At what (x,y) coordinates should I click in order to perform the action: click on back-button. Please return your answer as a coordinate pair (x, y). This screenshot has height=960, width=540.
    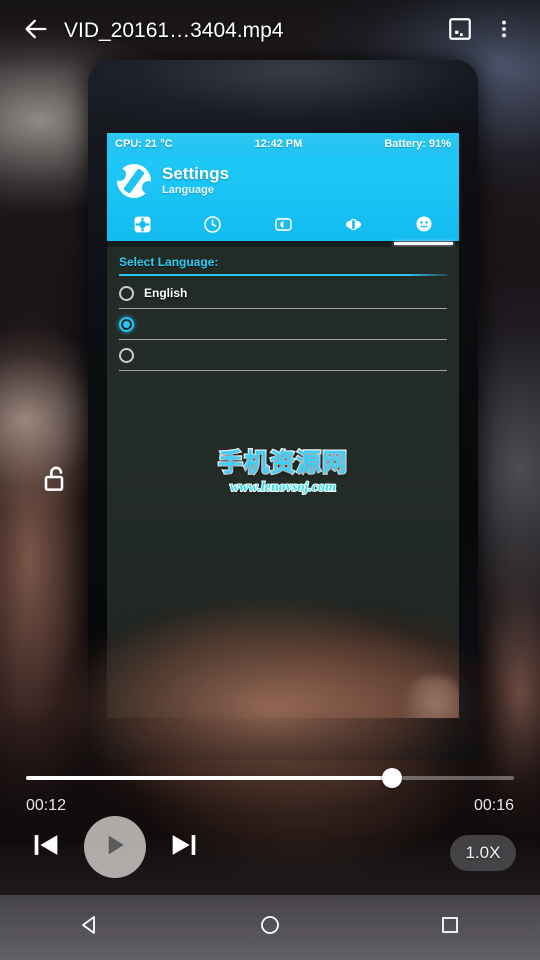
    Looking at the image, I should click on (36, 31).